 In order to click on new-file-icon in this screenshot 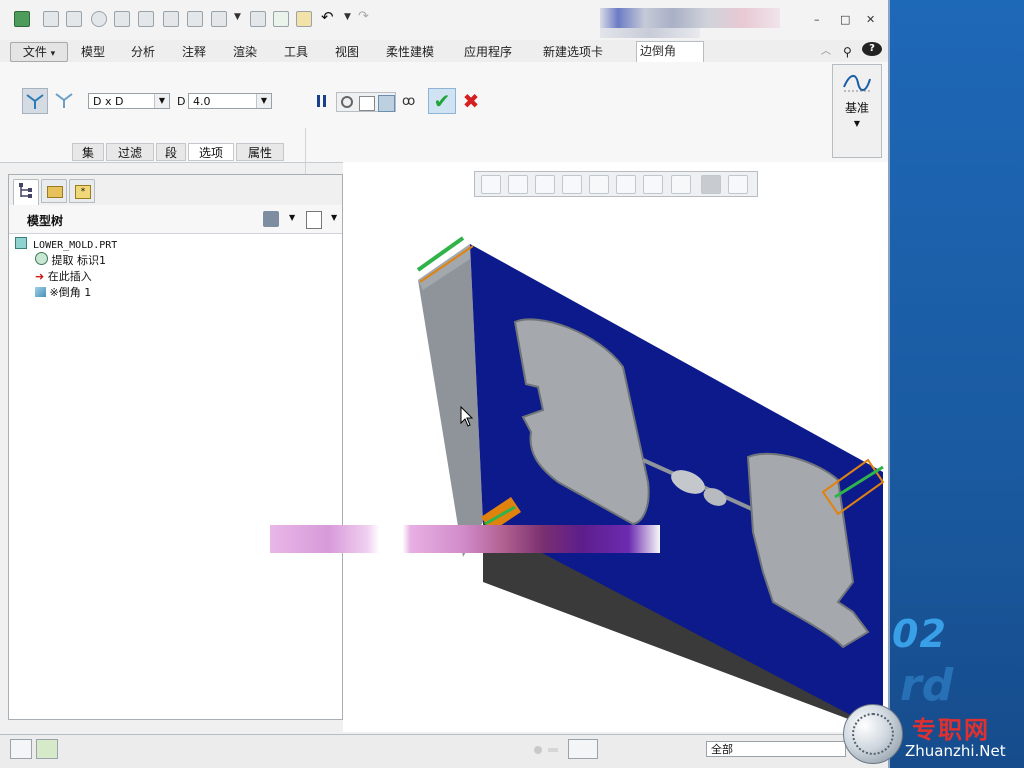, I will do `click(51, 19)`.